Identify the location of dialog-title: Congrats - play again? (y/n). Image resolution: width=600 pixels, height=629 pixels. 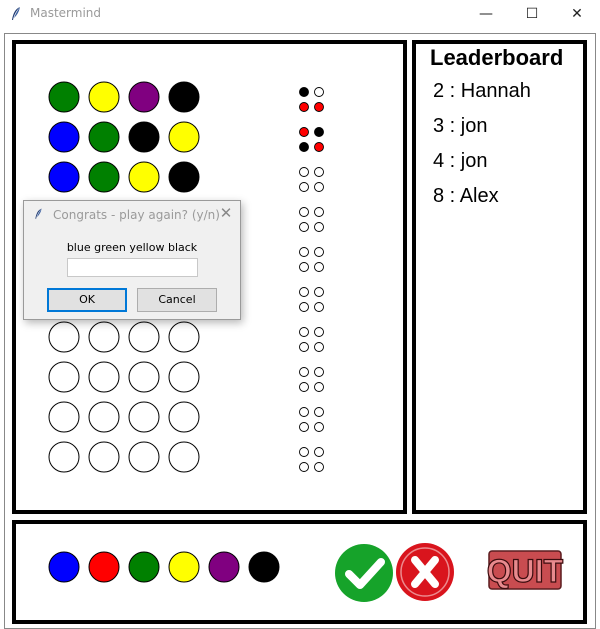
(136, 215).